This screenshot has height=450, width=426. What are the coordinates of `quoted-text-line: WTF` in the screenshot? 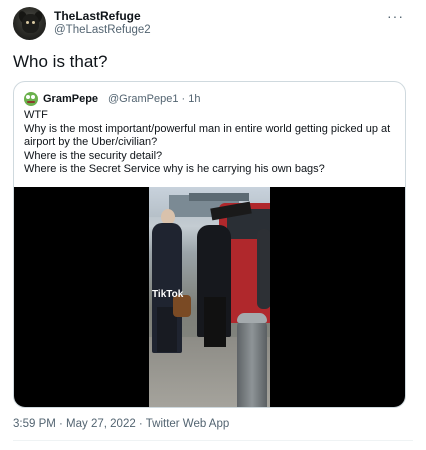 It's located at (36, 115).